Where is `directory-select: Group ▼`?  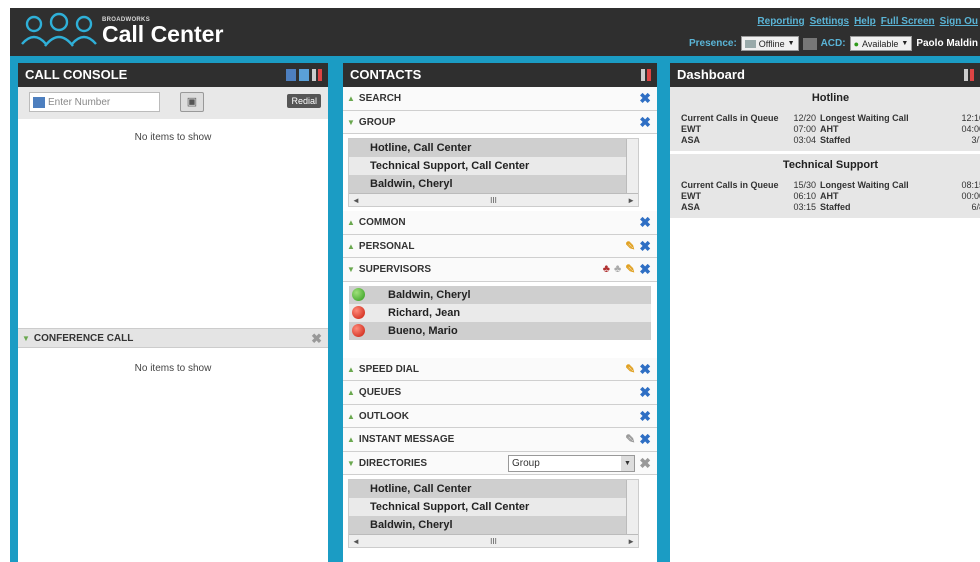 directory-select: Group ▼ is located at coordinates (571, 463).